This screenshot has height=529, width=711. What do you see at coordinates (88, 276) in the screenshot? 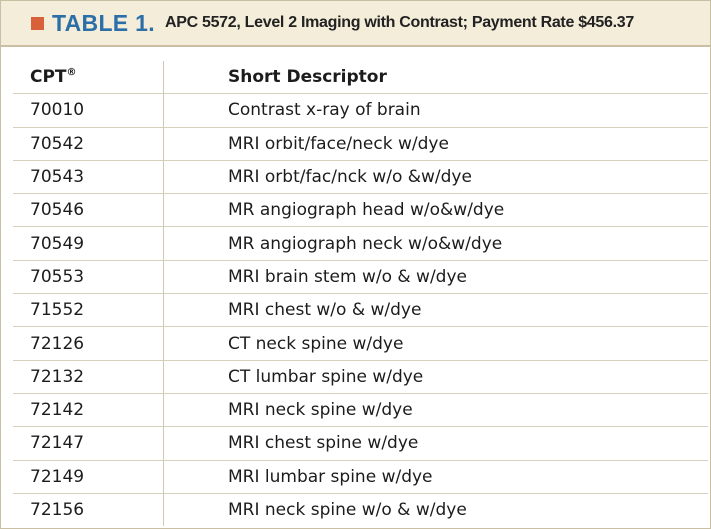
I see `cpt-code-cell: 70553` at bounding box center [88, 276].